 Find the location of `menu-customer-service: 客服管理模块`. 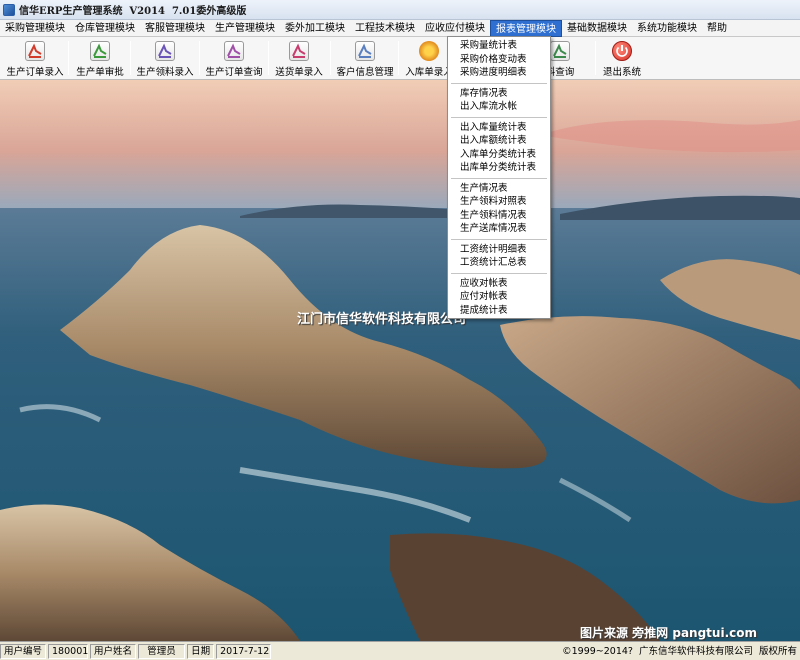

menu-customer-service: 客服管理模块 is located at coordinates (175, 28).